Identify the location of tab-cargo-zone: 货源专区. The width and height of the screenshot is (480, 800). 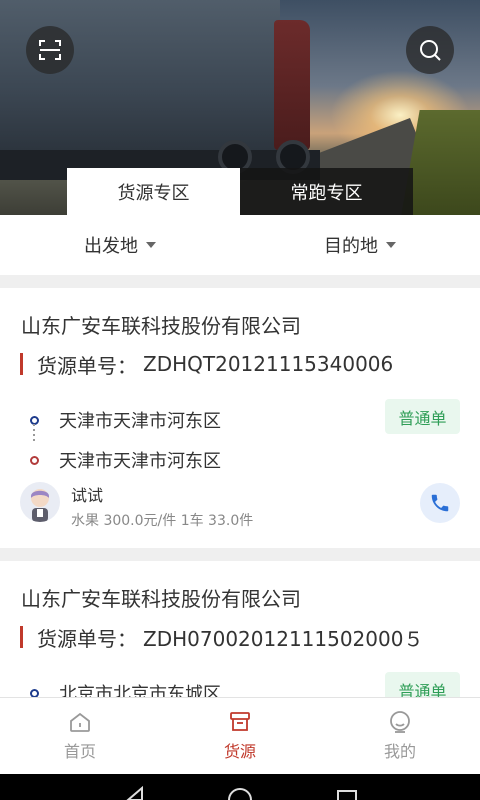
(153, 191).